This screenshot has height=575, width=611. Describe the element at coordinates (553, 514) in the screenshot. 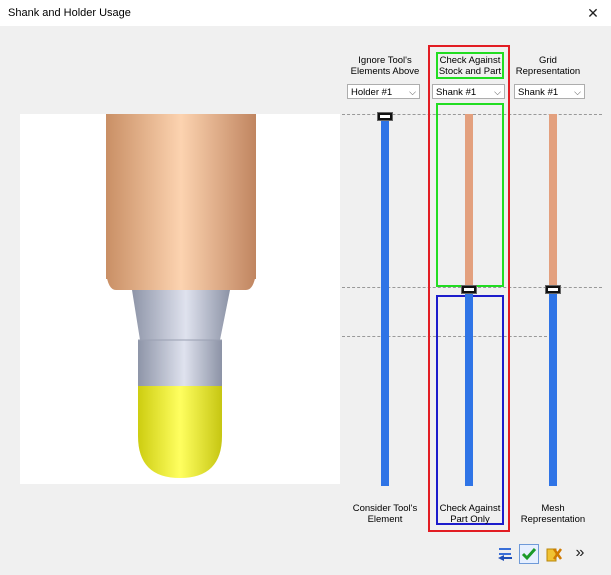

I see `grid-footer: Mesh Representation` at that location.